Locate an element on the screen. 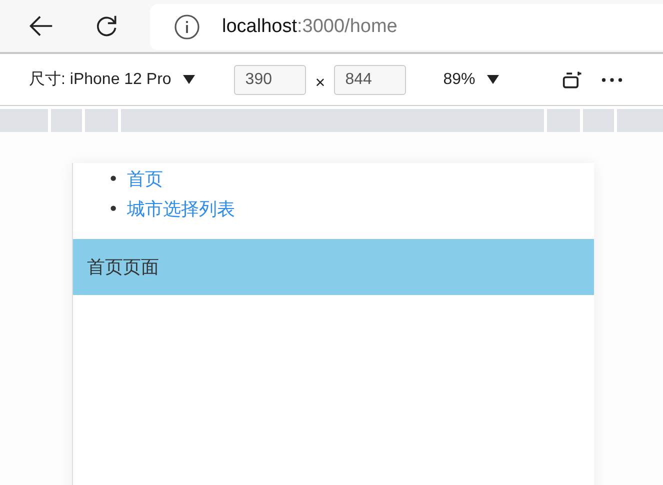 Image resolution: width=663 pixels, height=485 pixels. height-field: 844 is located at coordinates (370, 79).